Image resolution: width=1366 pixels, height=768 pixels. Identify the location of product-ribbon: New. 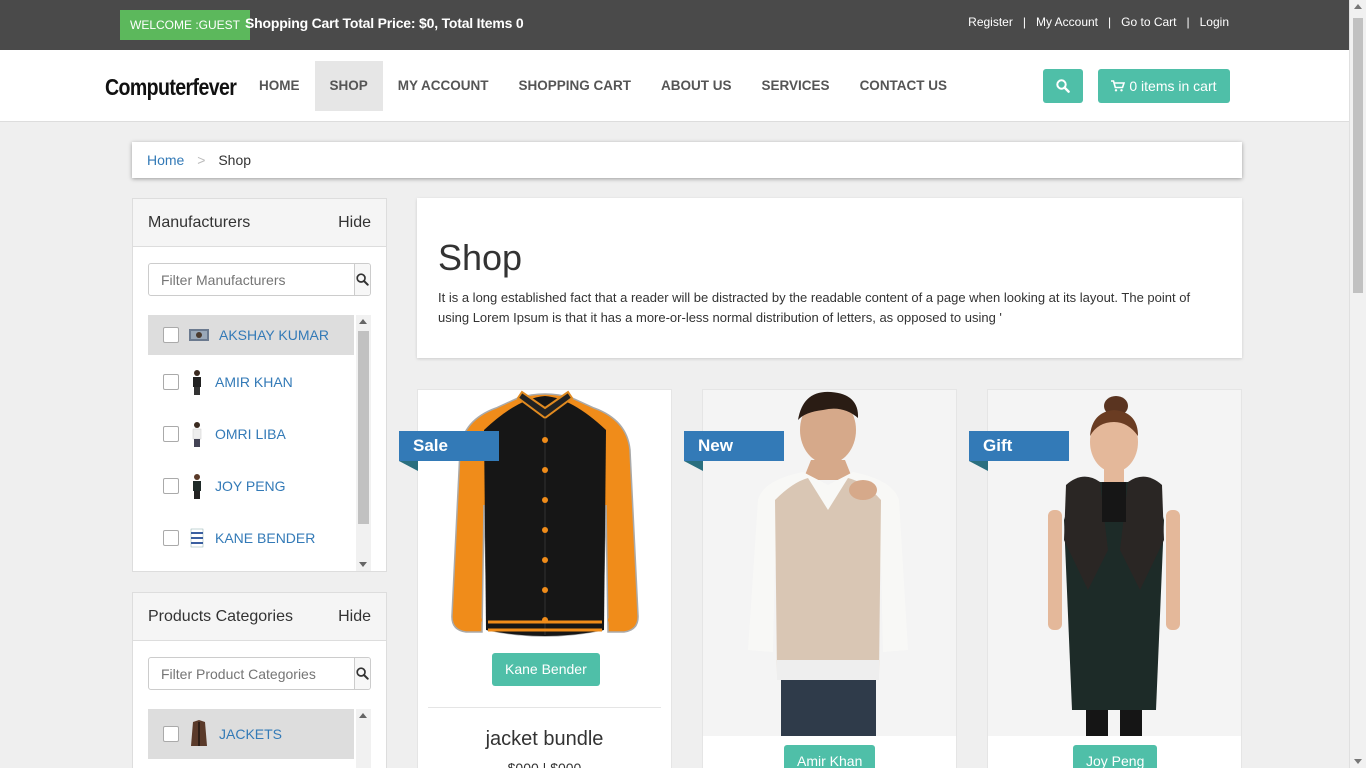
(734, 451).